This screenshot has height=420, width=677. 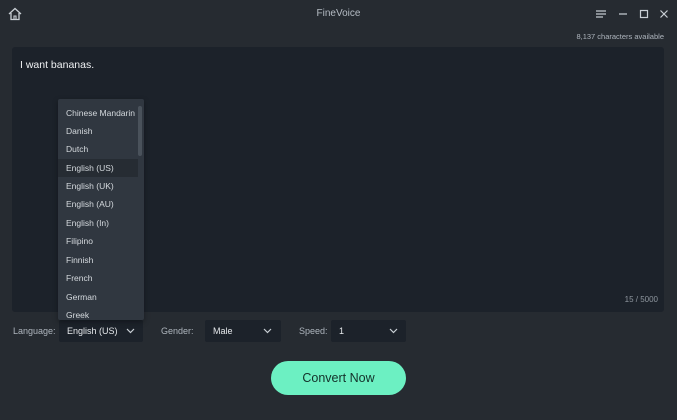 What do you see at coordinates (98, 278) in the screenshot?
I see `language-option: French` at bounding box center [98, 278].